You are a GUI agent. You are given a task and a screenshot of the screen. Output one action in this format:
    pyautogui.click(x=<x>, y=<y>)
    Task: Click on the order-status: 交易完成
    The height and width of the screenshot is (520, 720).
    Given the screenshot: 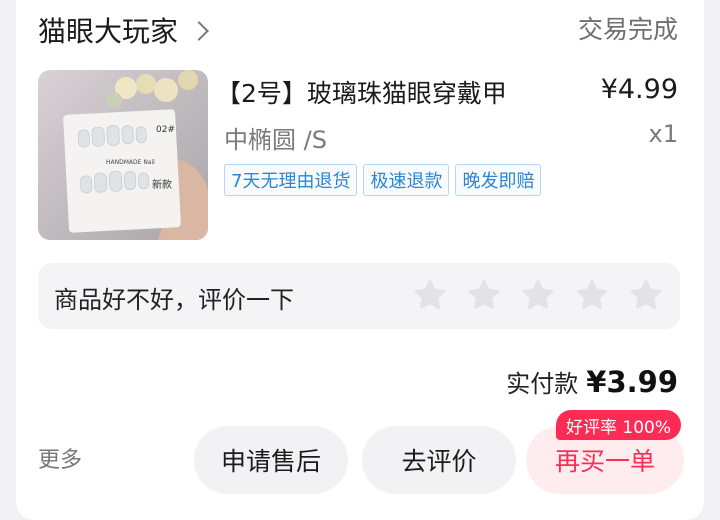 What is the action you would take?
    pyautogui.click(x=627, y=29)
    